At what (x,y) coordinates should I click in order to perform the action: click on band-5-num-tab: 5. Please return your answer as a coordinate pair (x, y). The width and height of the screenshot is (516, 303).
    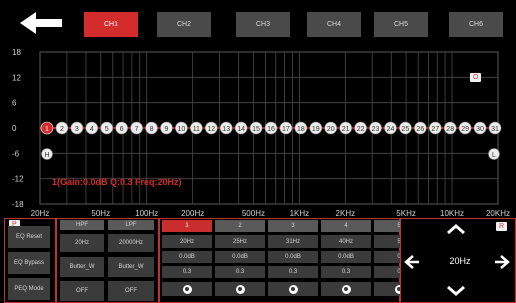
    Looking at the image, I should click on (387, 226).